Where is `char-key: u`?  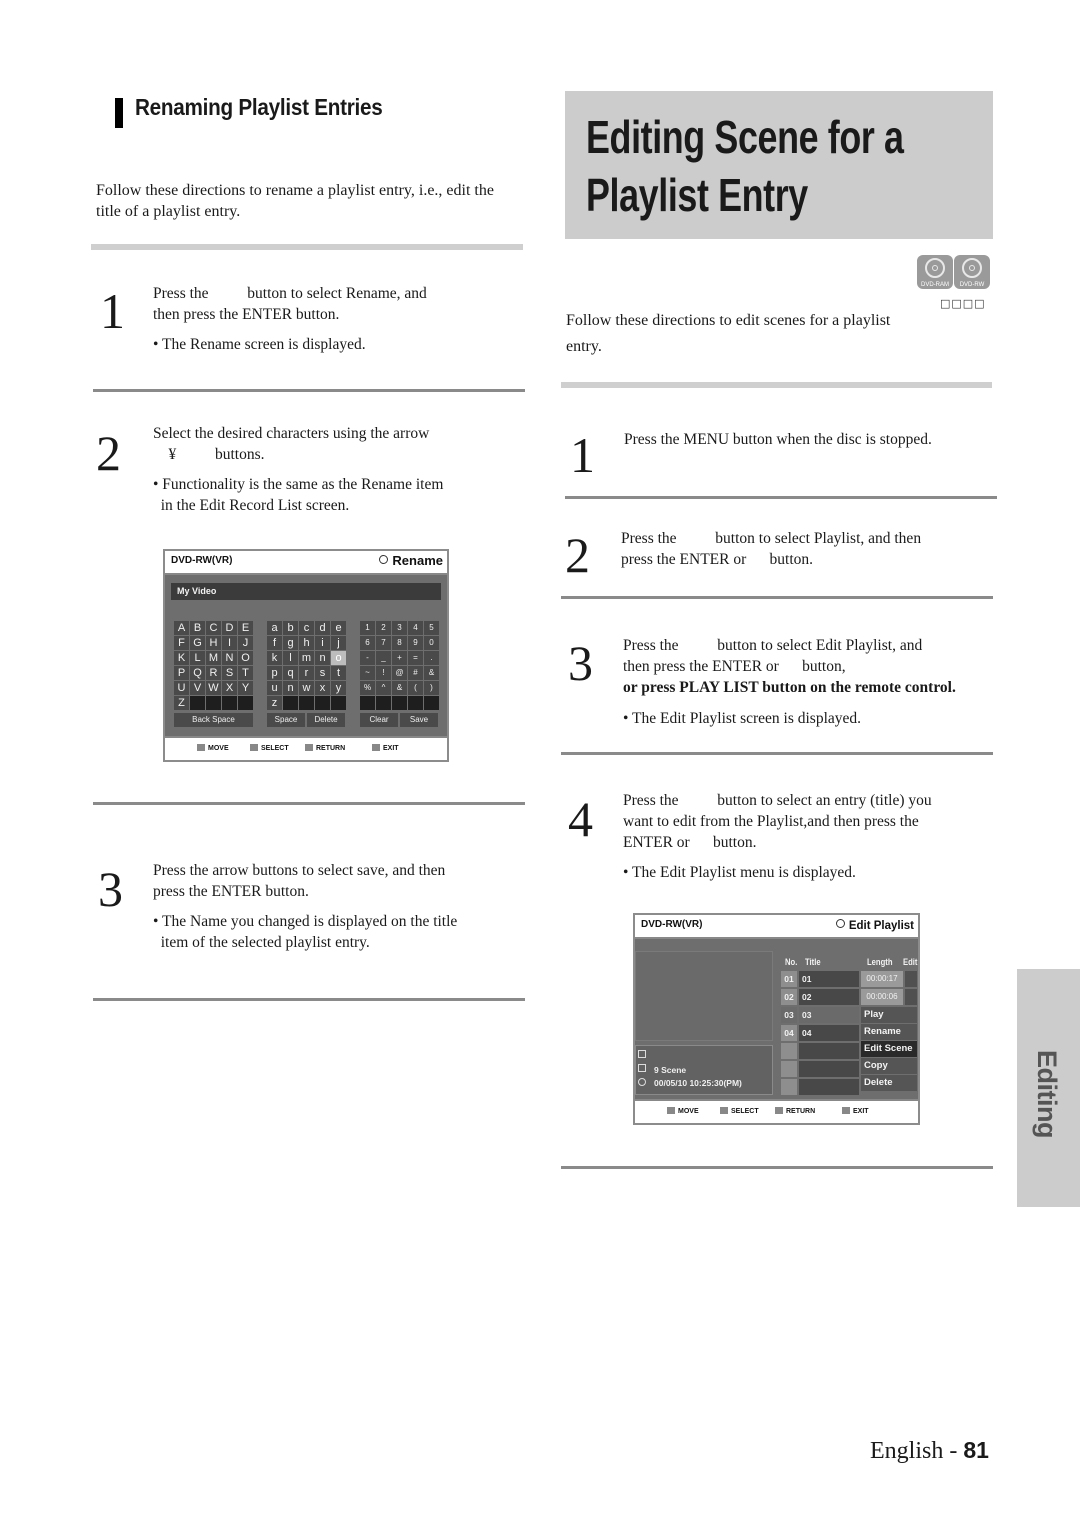
char-key: u is located at coordinates (274, 688).